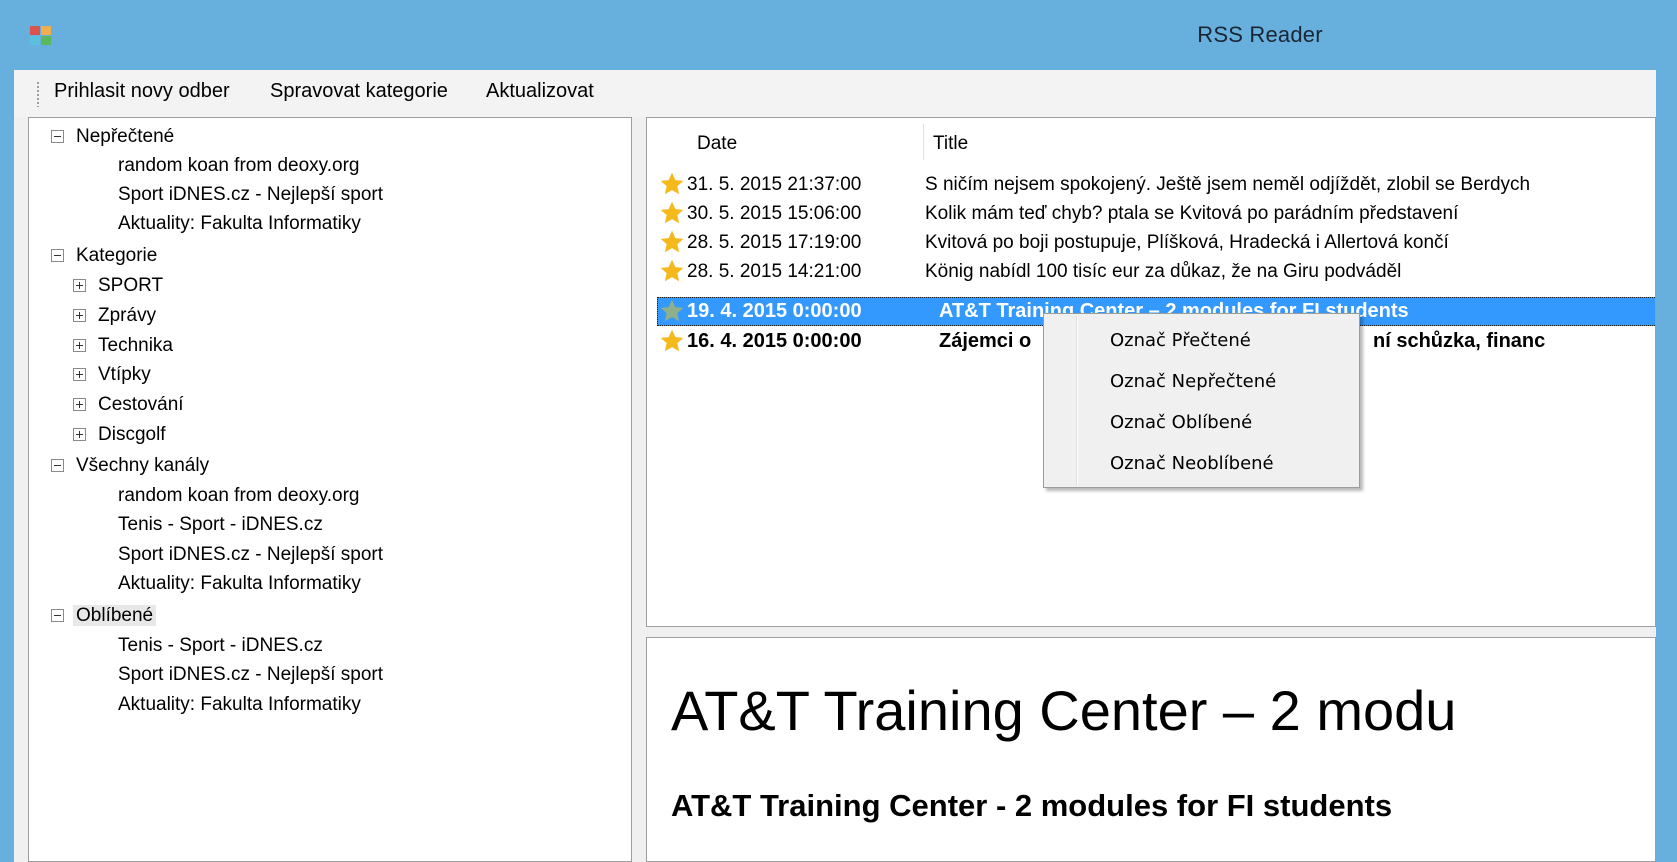 The height and width of the screenshot is (862, 1677). I want to click on article-date: 31. 5. 2015 21:37:00, so click(774, 184).